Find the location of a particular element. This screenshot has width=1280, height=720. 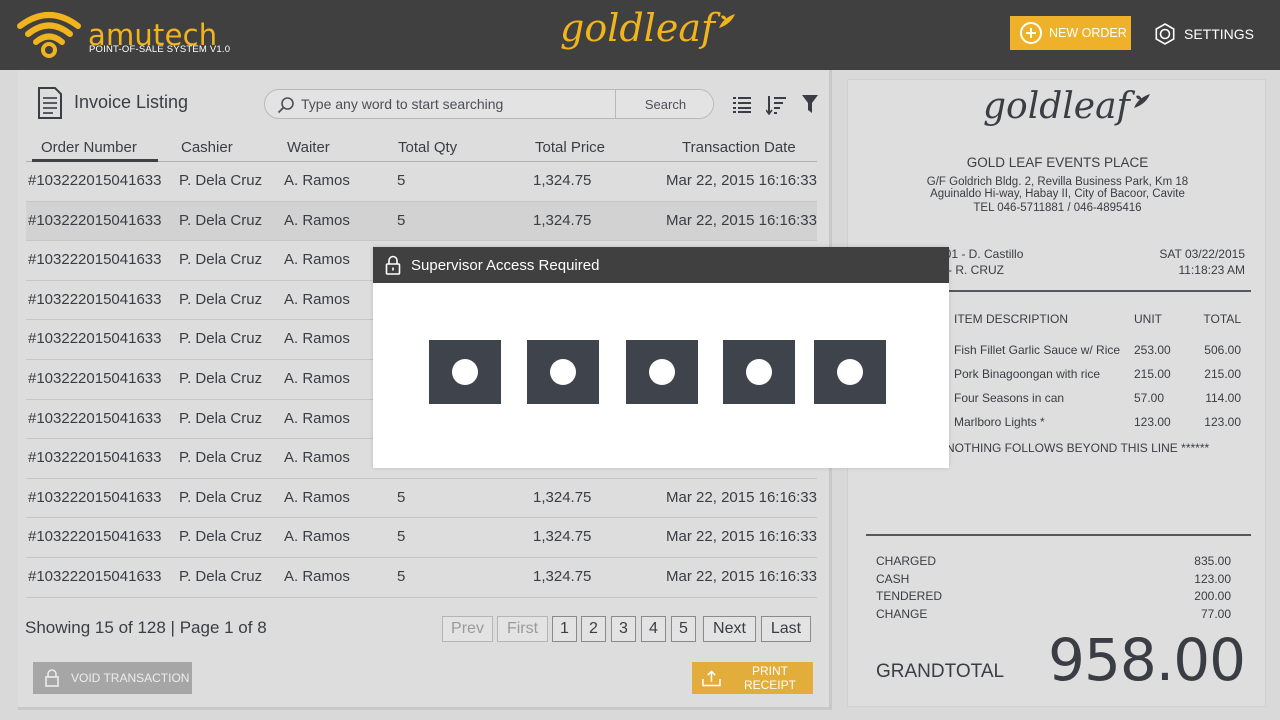

settings-button: SETTINGS is located at coordinates (1204, 34).